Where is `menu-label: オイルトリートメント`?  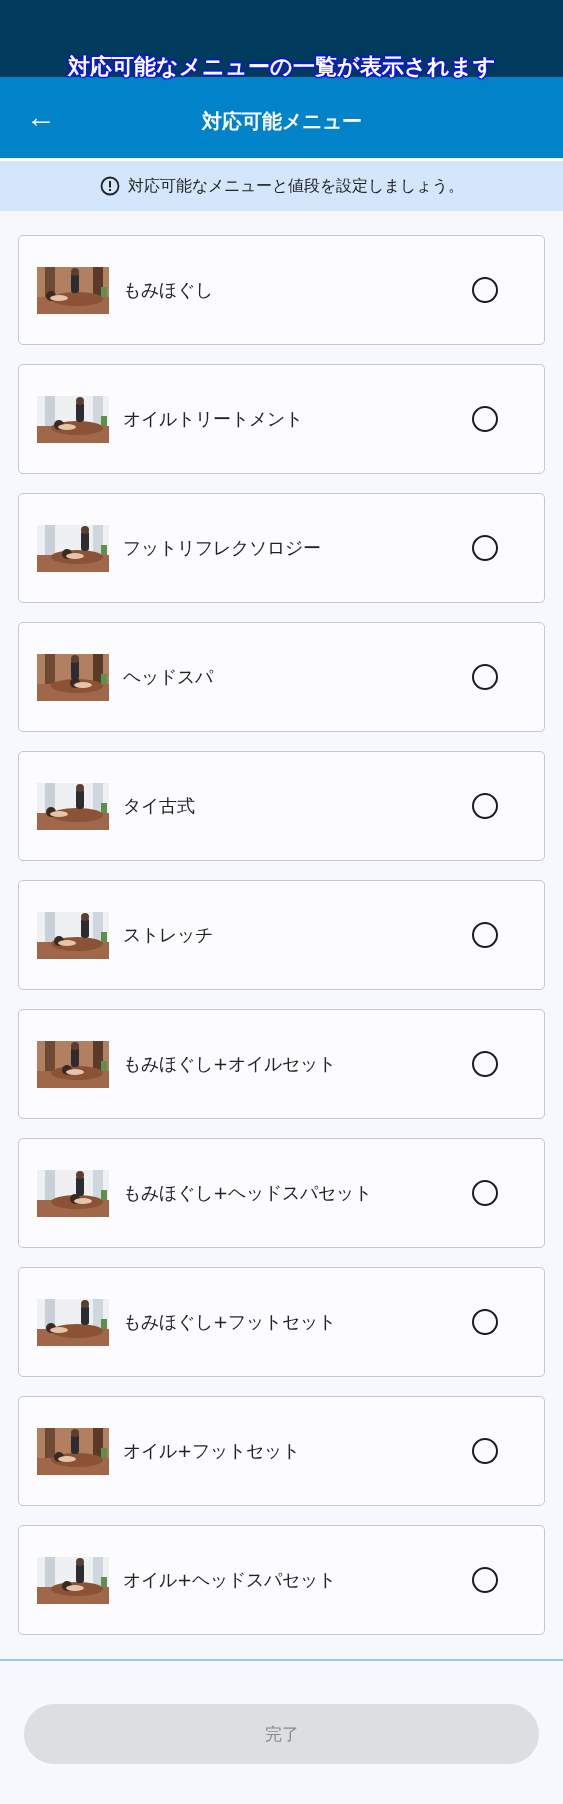
menu-label: オイルトリートメント is located at coordinates (213, 419).